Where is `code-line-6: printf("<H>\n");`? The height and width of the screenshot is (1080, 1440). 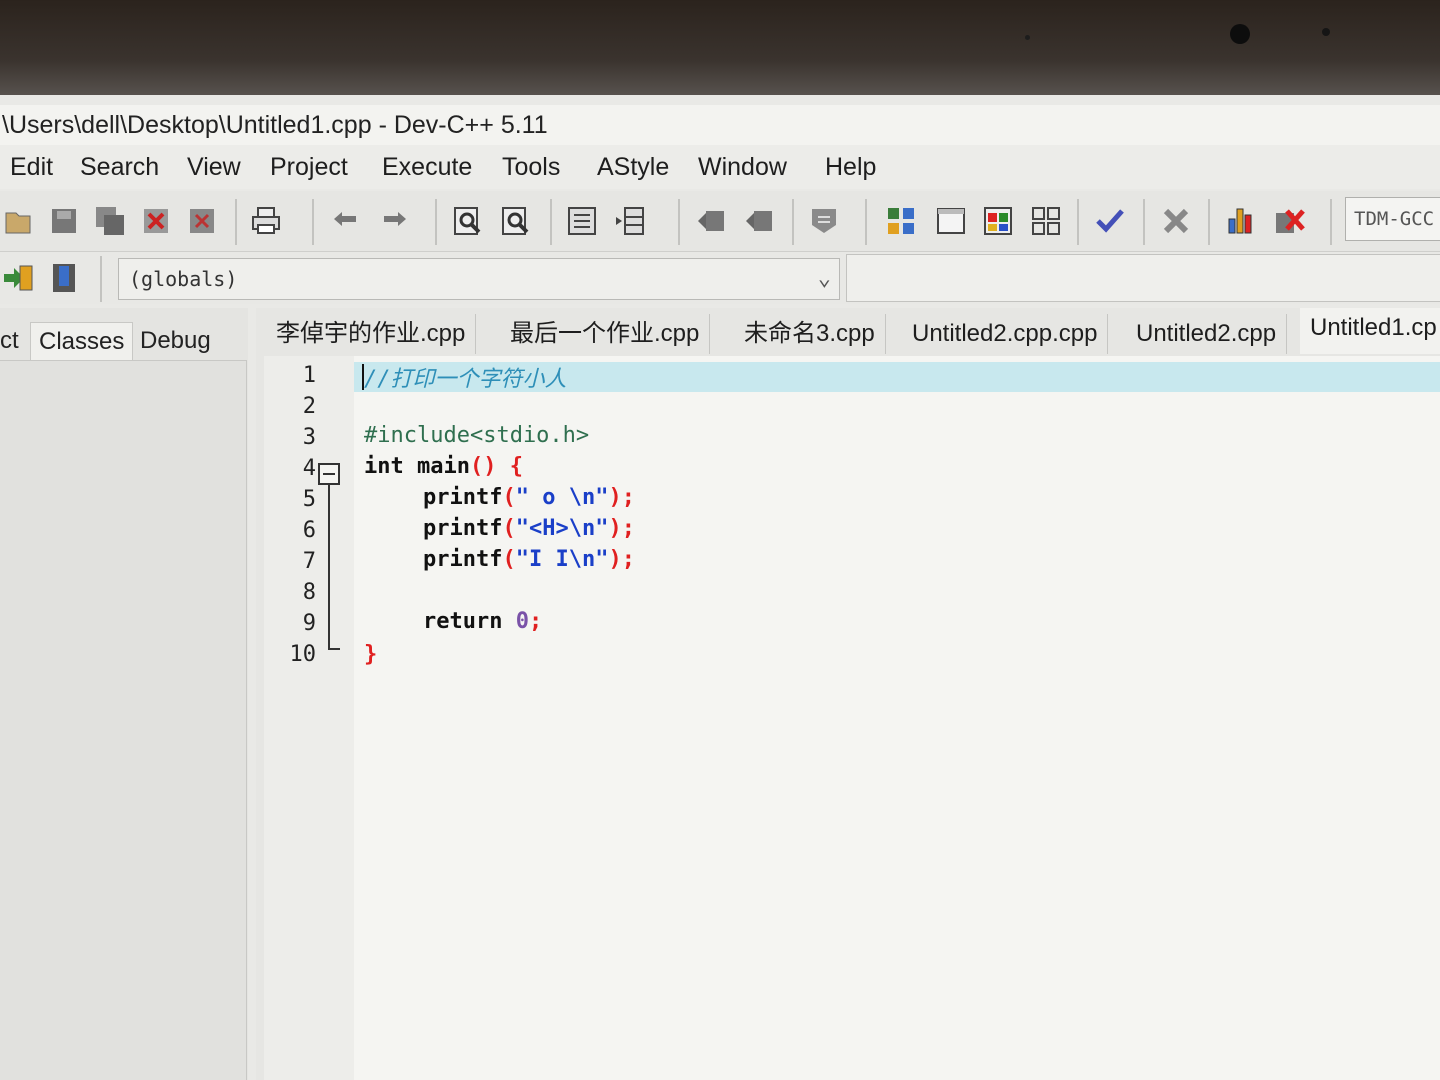
code-line-6: printf("<H>\n"); is located at coordinates (529, 528).